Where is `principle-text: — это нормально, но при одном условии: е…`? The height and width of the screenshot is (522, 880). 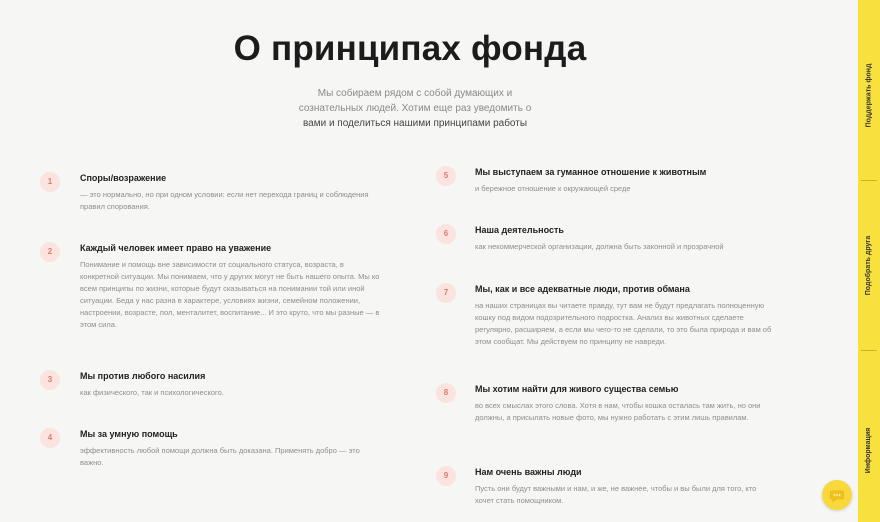 principle-text: — это нормально, но при одном условии: е… is located at coordinates (224, 200).